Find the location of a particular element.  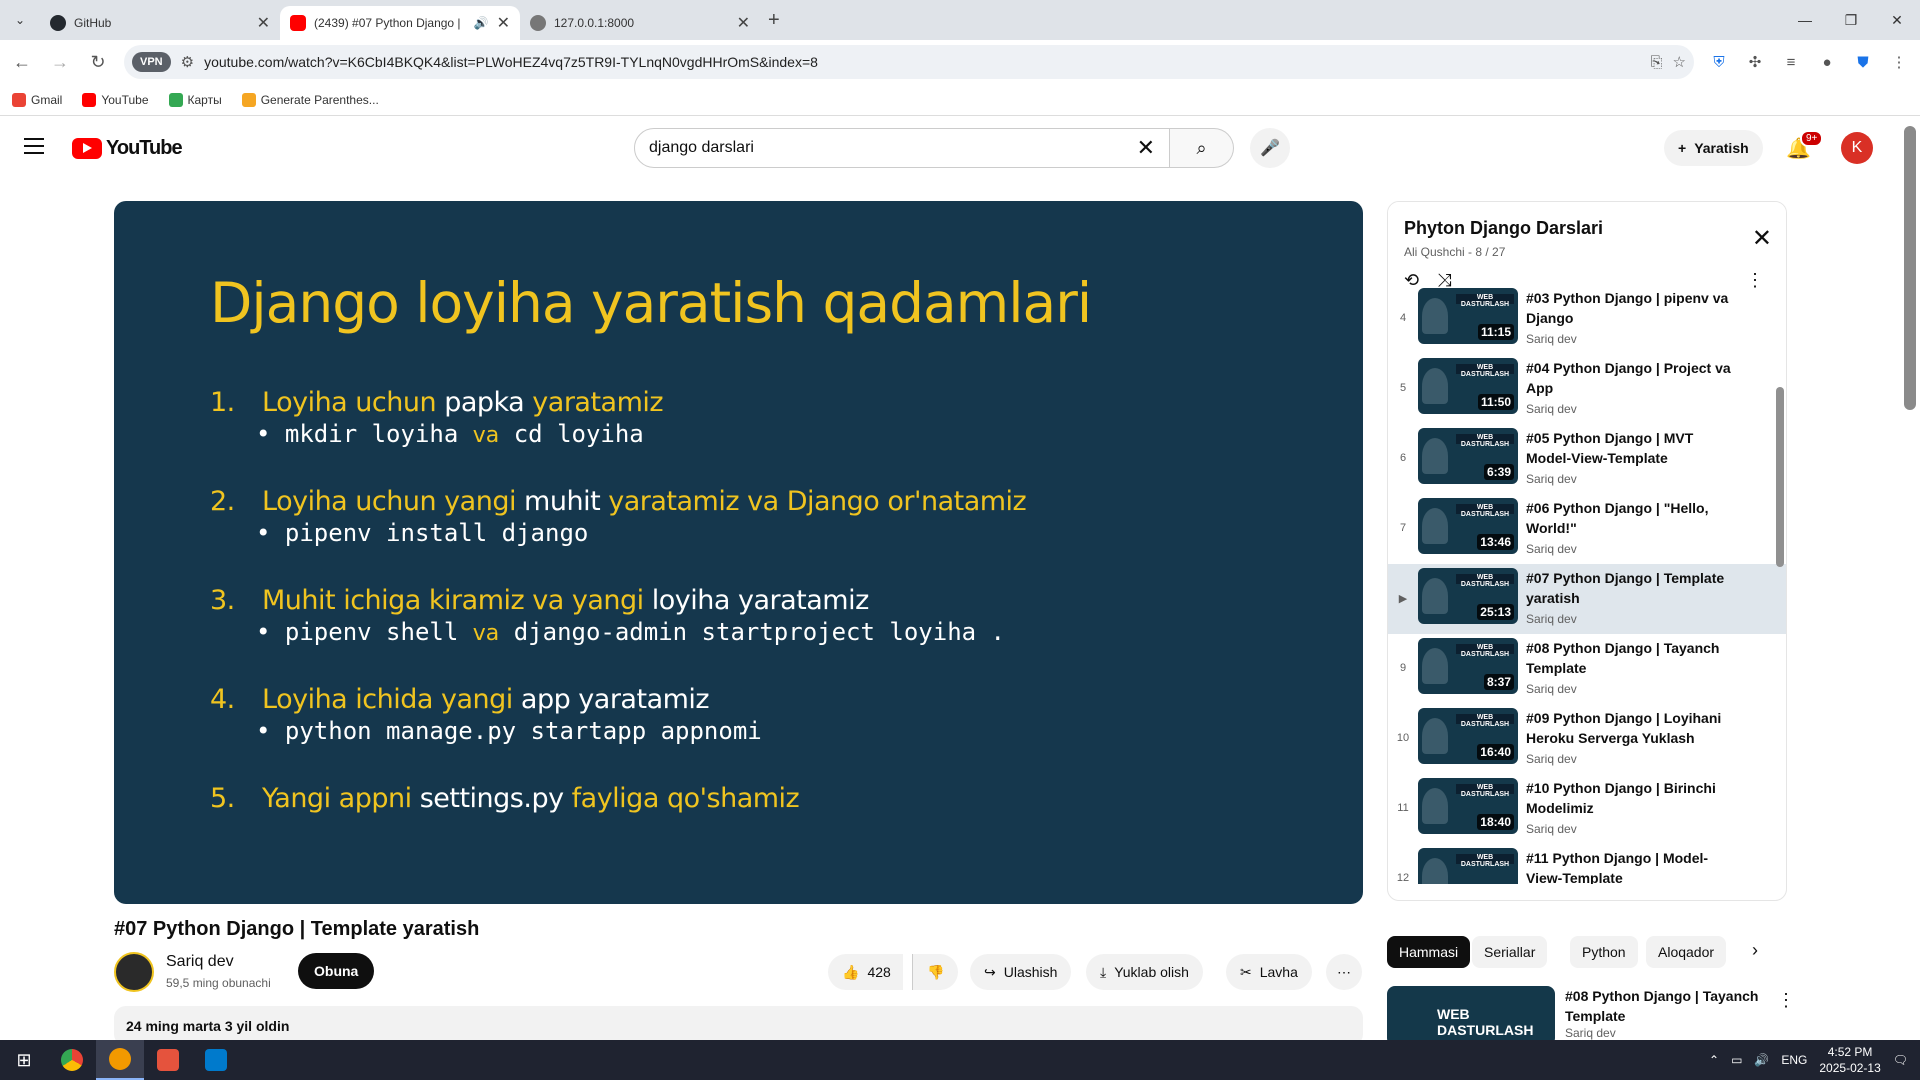

playlist-scrollbar is located at coordinates (1780, 477).